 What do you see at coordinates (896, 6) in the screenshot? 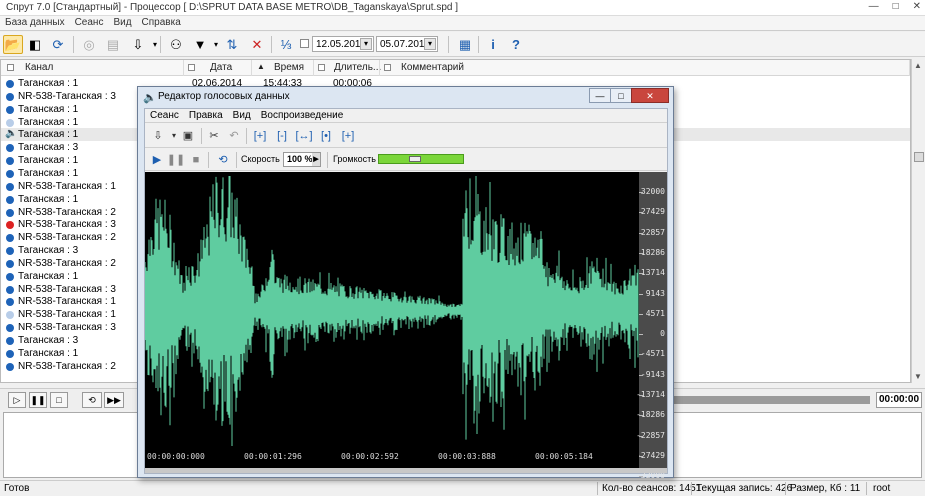
I see `maximize-button: □` at bounding box center [896, 6].